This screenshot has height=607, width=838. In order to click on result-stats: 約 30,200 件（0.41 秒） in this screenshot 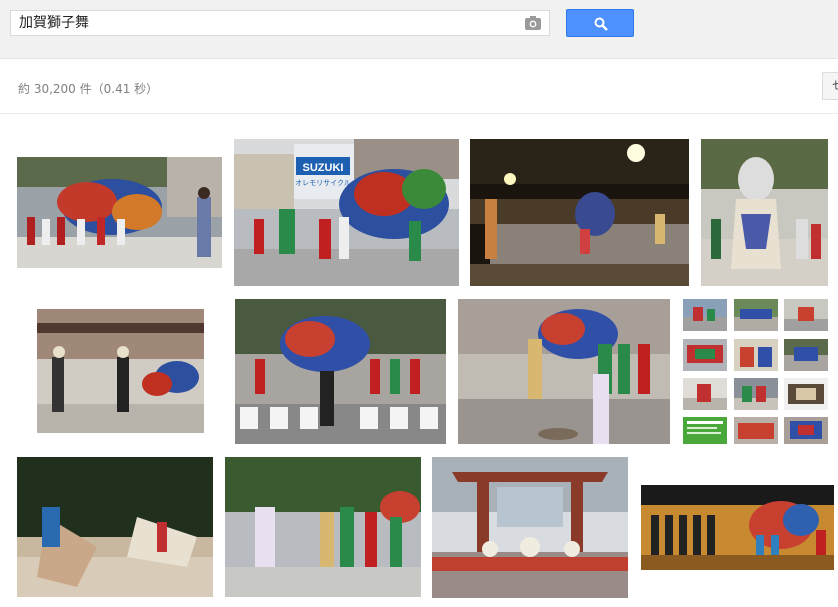, I will do `click(88, 89)`.